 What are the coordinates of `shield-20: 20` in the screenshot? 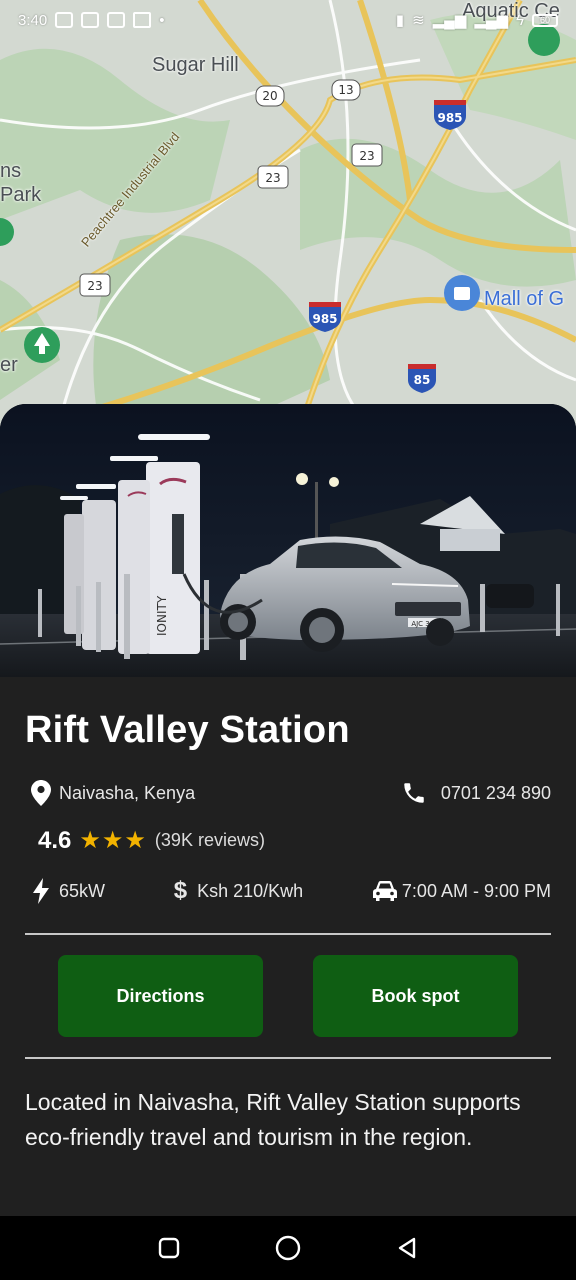 It's located at (269, 96).